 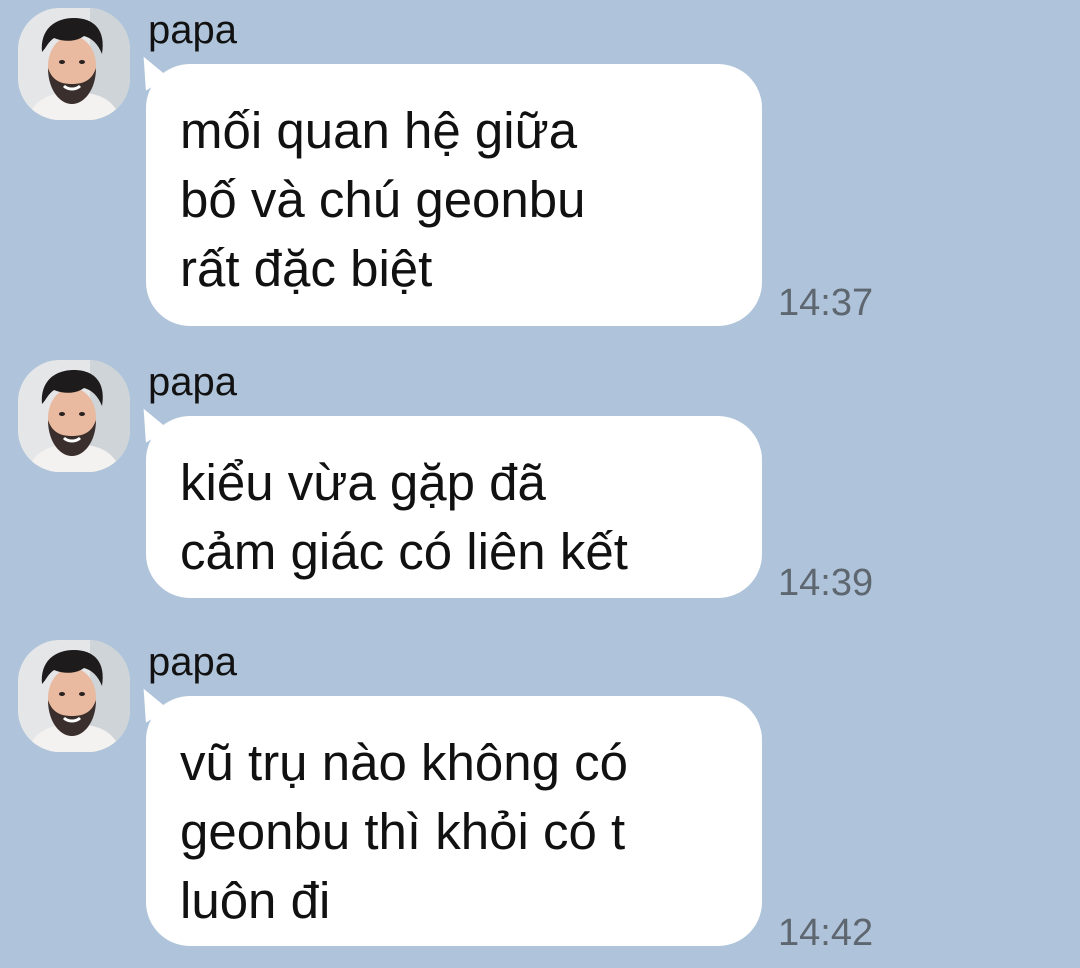 What do you see at coordinates (826, 303) in the screenshot?
I see `message-timestamp: 14:37` at bounding box center [826, 303].